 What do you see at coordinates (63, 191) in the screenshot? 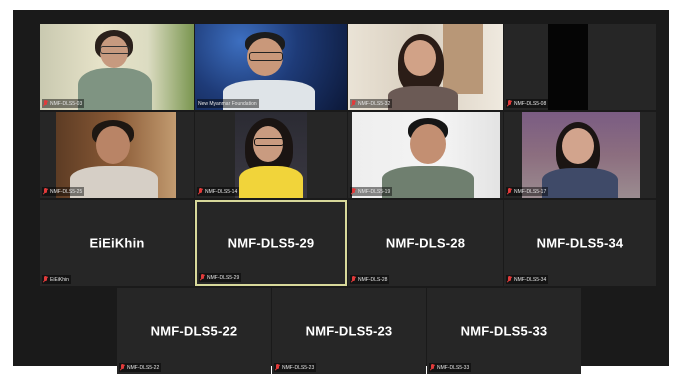
I see `participant-name-label: NMF-DLS5-25` at bounding box center [63, 191].